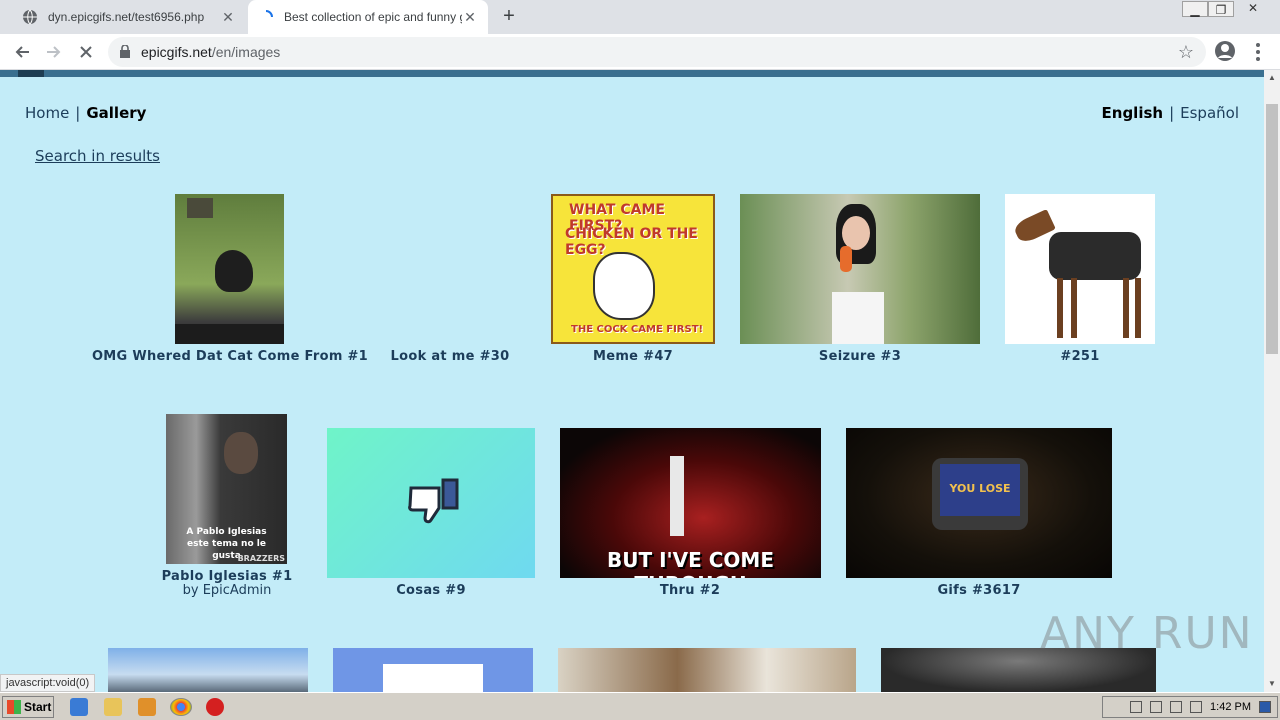  What do you see at coordinates (261, 558) in the screenshot?
I see `brand-mark: BRAZZERS` at bounding box center [261, 558].